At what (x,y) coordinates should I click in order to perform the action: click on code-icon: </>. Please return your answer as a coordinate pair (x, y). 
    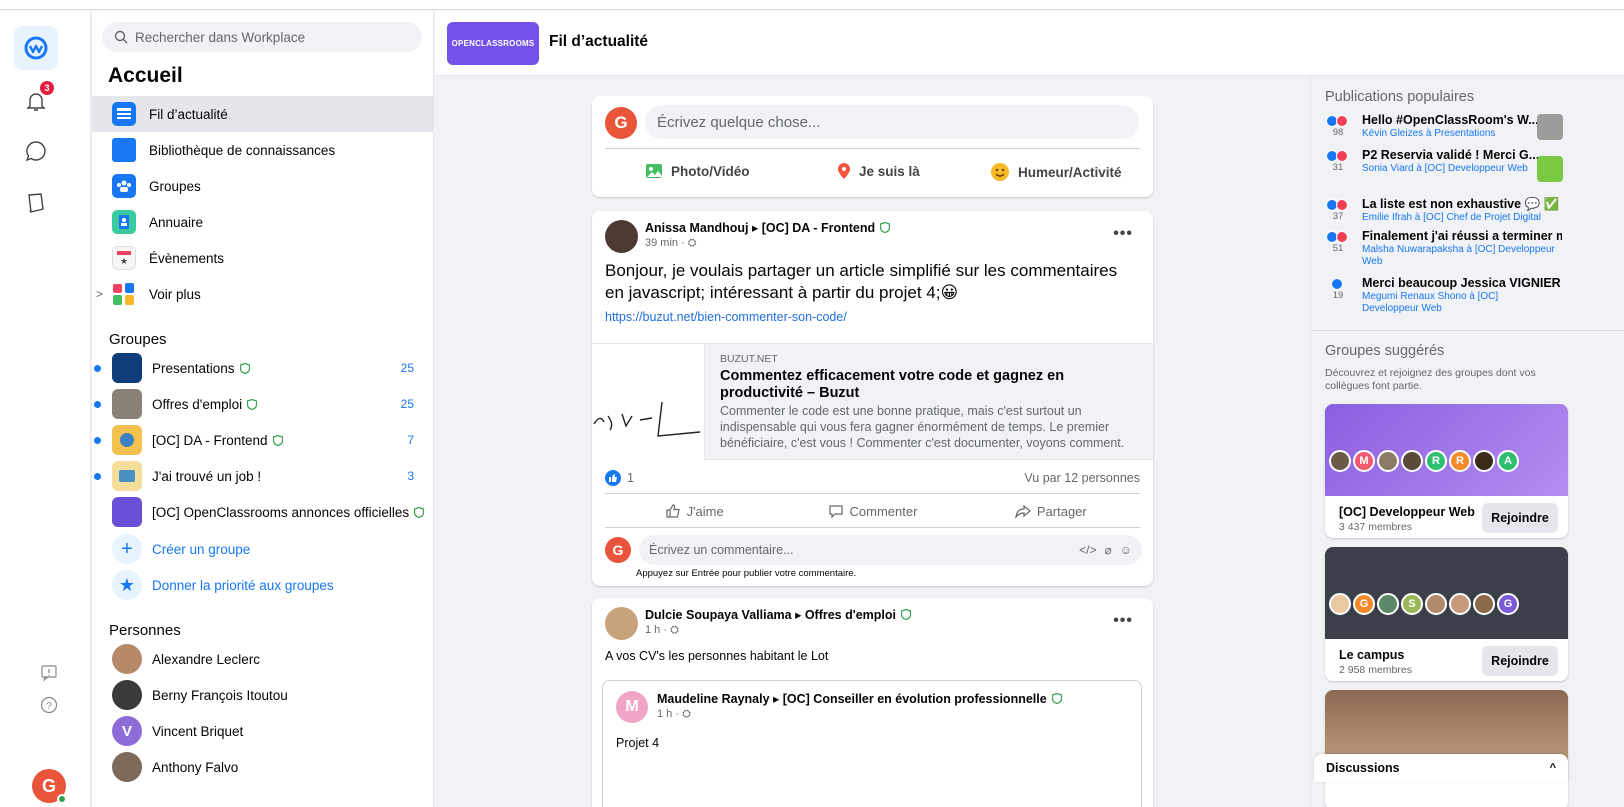
    Looking at the image, I should click on (1087, 550).